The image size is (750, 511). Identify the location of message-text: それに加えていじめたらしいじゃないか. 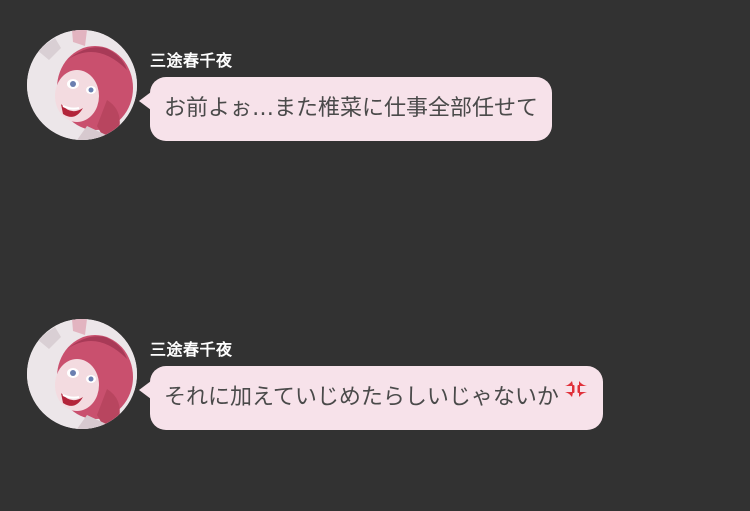
(361, 397).